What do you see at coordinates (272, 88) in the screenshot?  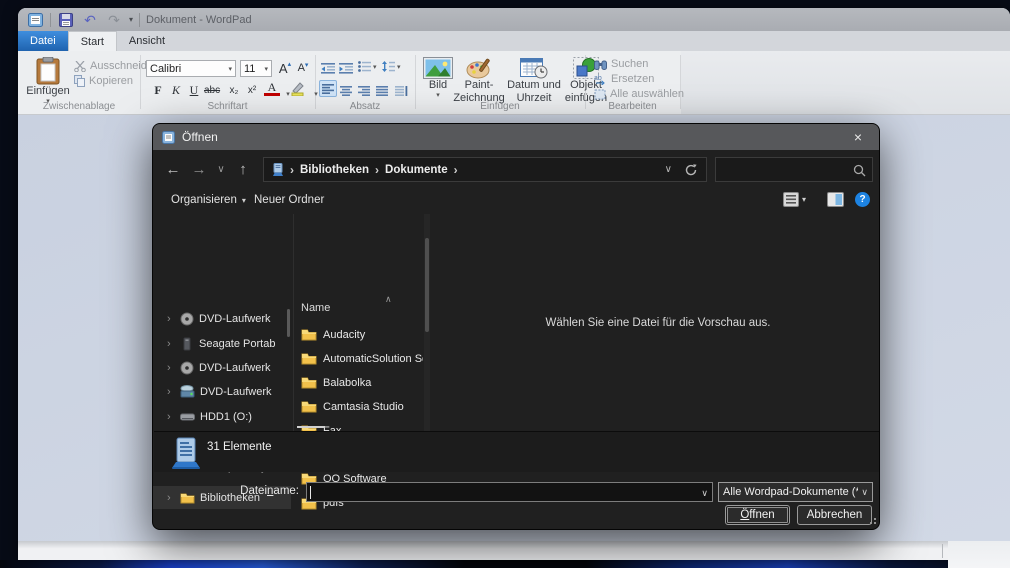 I see `font-color-button: A` at bounding box center [272, 88].